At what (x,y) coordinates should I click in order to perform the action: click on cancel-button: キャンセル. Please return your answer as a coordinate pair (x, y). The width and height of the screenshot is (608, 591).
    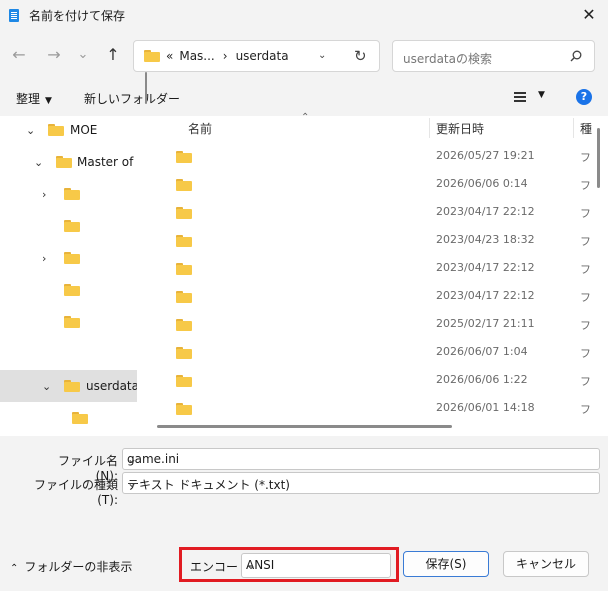
    Looking at the image, I should click on (546, 564).